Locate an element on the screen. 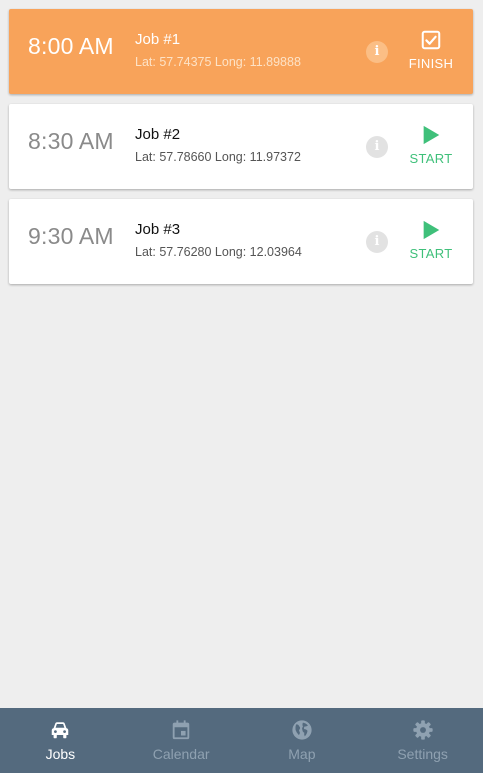 The height and width of the screenshot is (773, 483). job-coordinates: Lat: 57.74375 Long: 11.89888 is located at coordinates (218, 62).